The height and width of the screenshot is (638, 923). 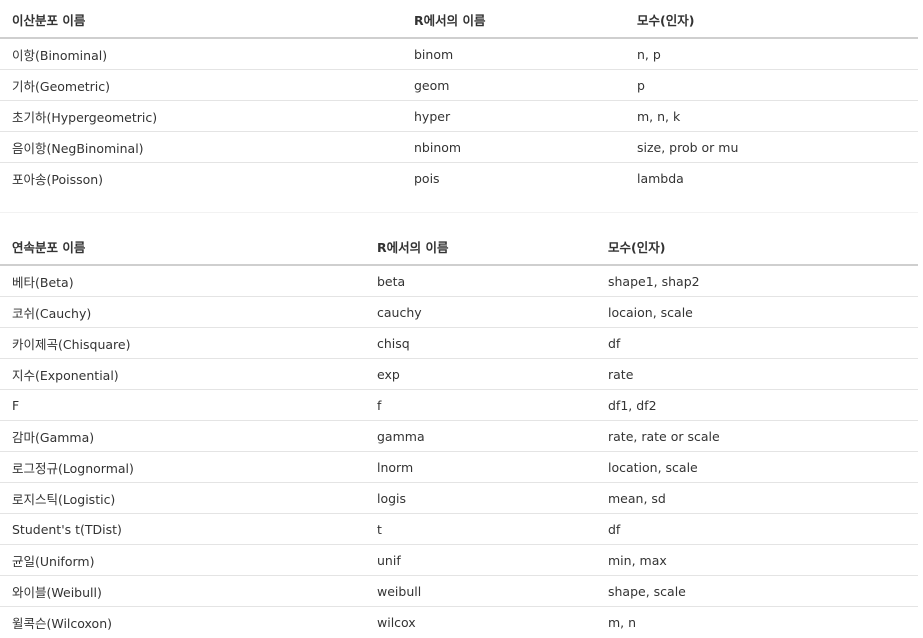 I want to click on table-row: 기하(Geometric) geom p, so click(x=459, y=85).